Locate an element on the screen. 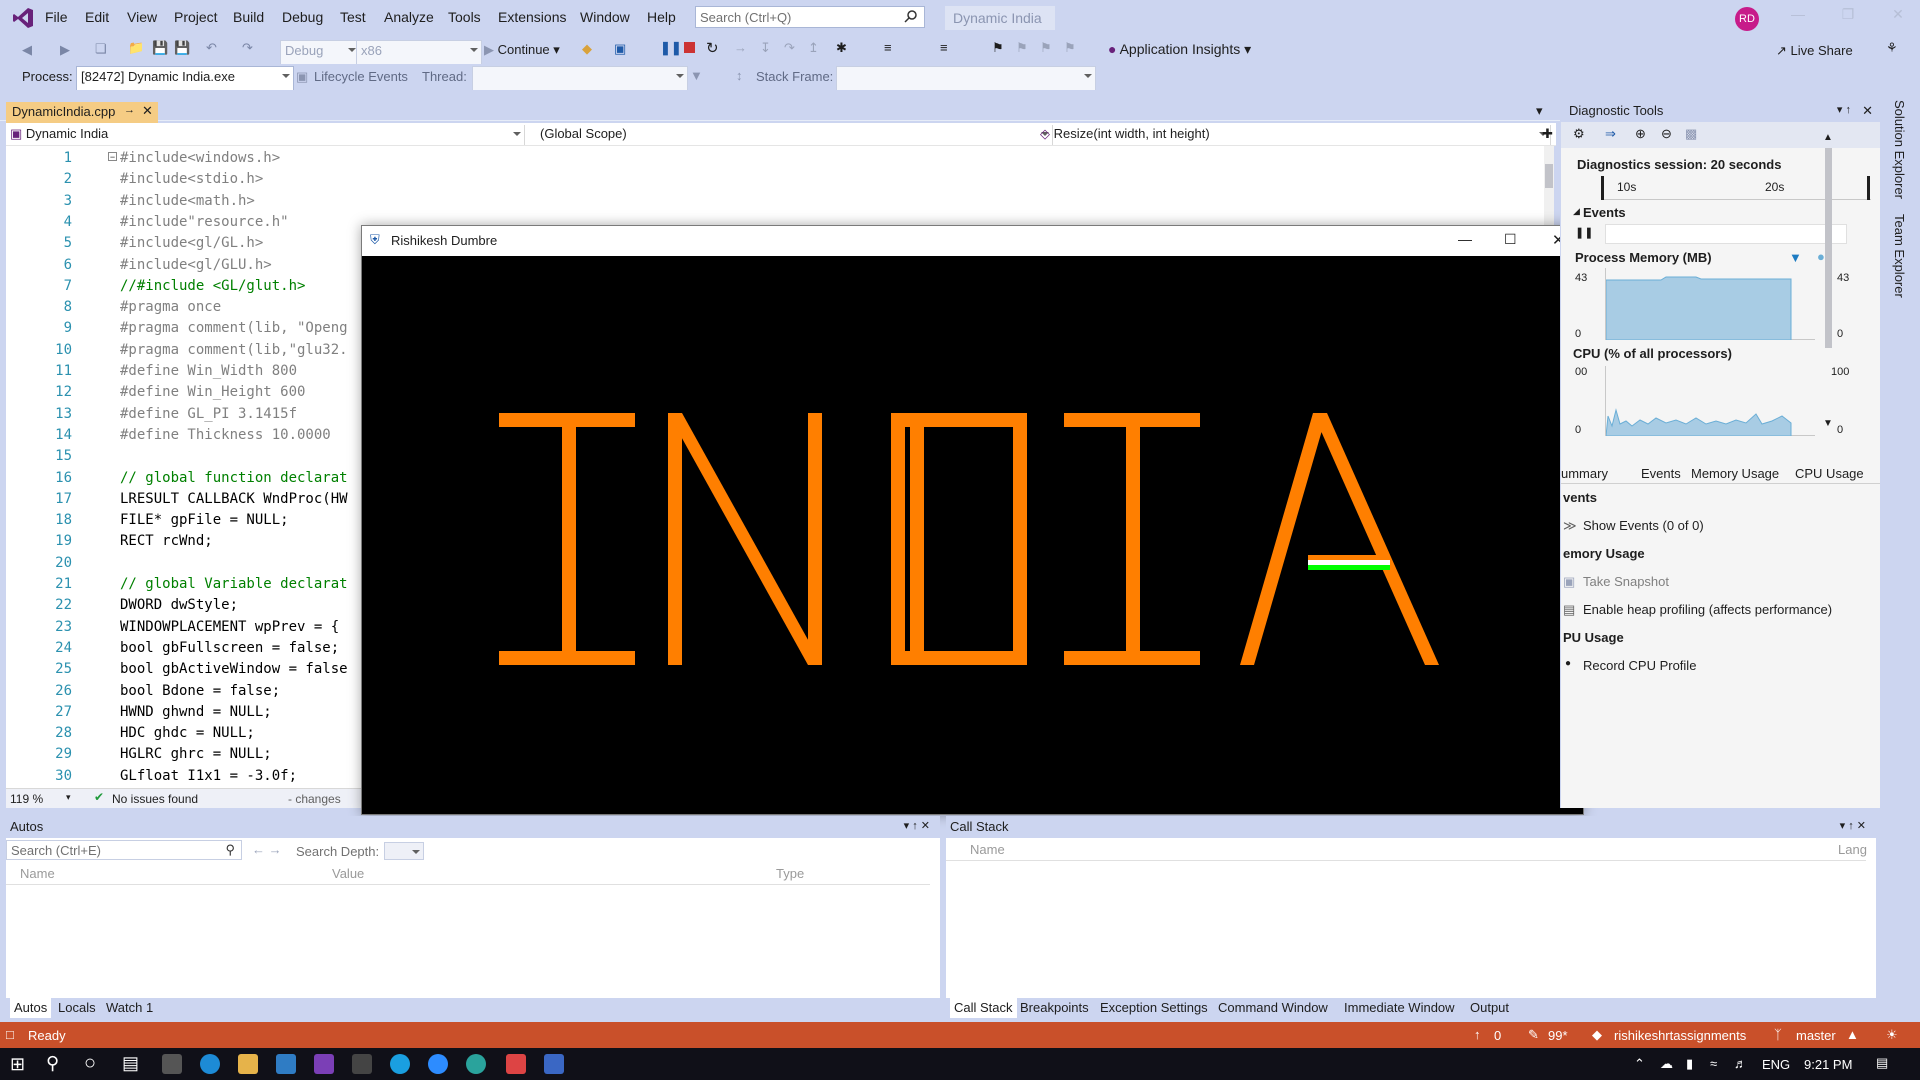  collapse-icon: − is located at coordinates (112, 157).